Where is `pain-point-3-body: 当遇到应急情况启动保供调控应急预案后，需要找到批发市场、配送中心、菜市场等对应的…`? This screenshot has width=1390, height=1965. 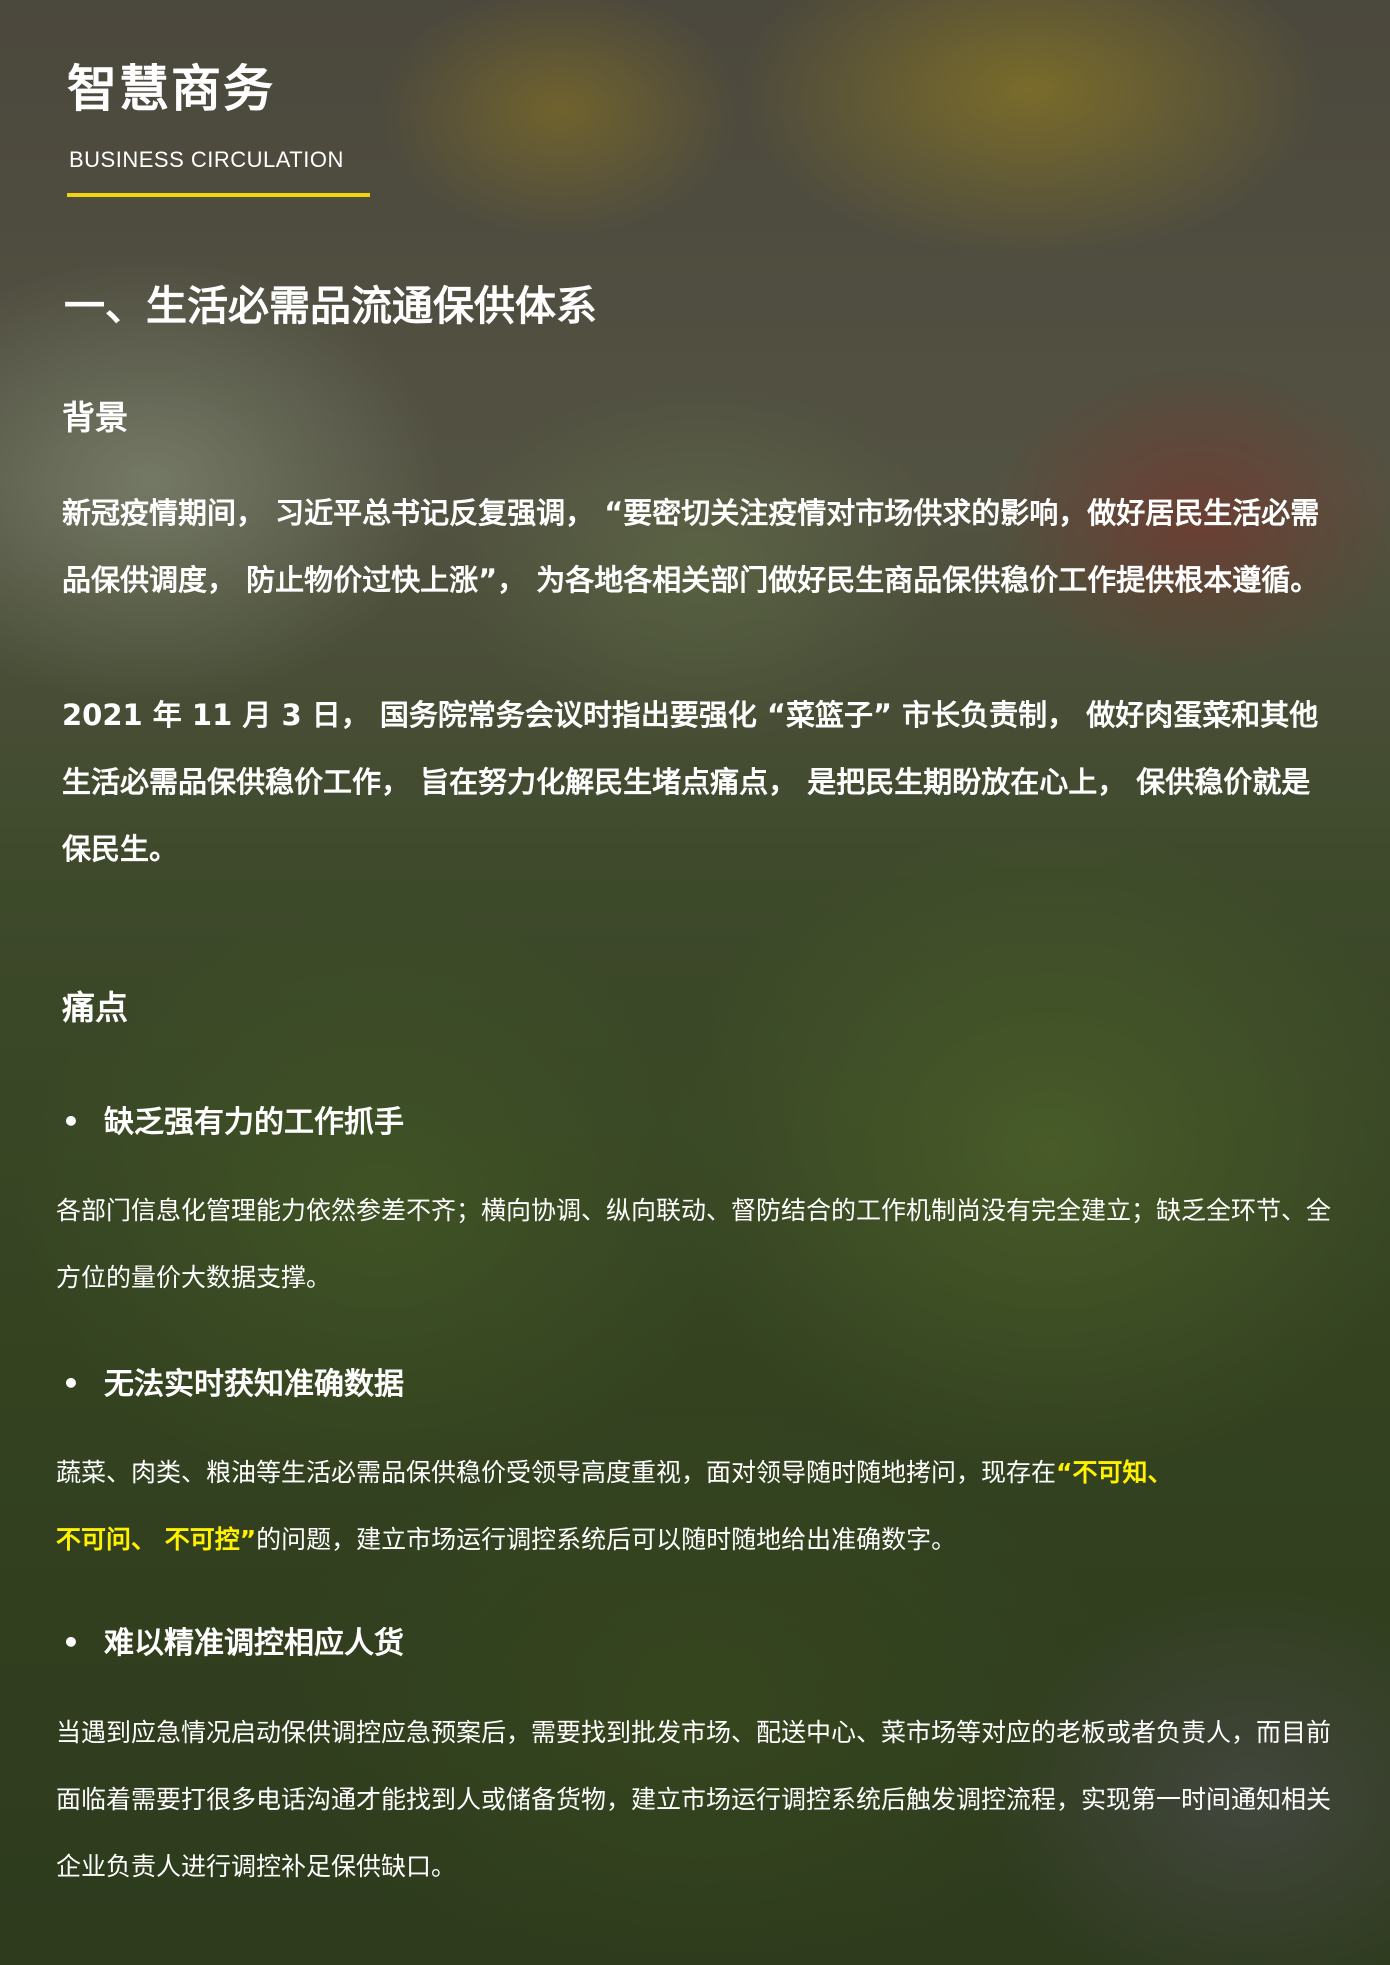 pain-point-3-body: 当遇到应急情况启动保供调控应急预案后，需要找到批发市场、配送中心、菜市场等对应的… is located at coordinates (694, 1799).